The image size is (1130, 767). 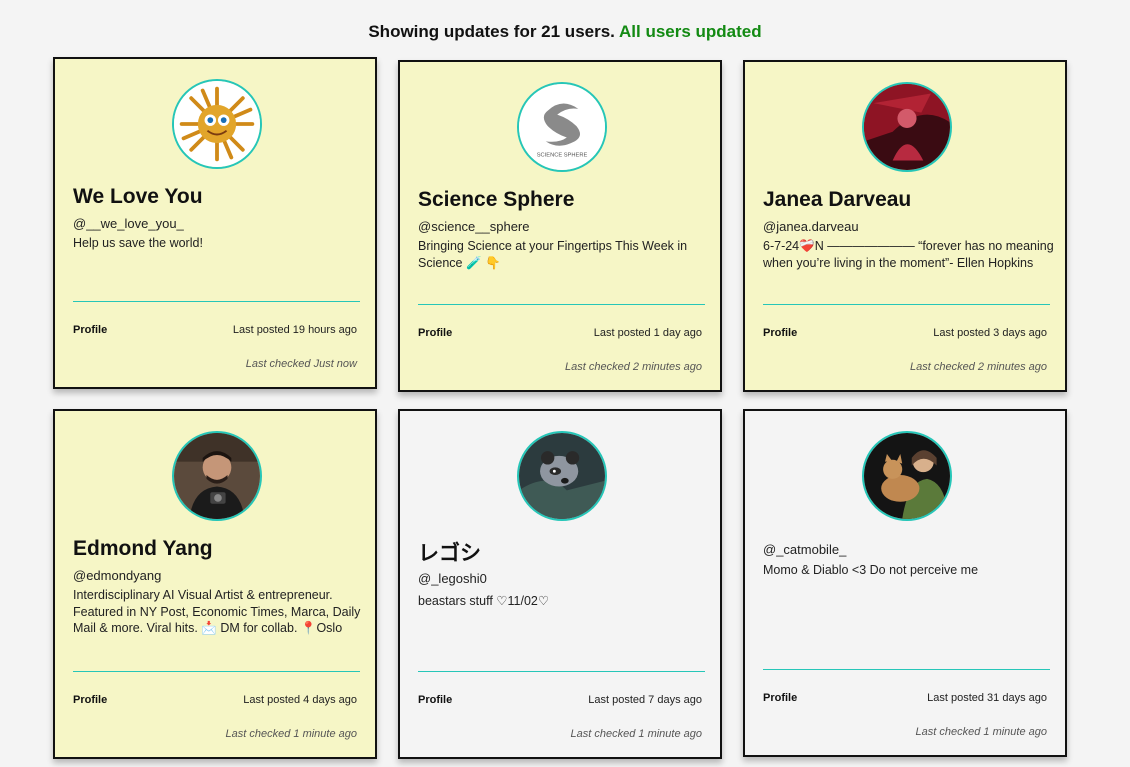 I want to click on user-name: レゴシ, so click(x=449, y=553).